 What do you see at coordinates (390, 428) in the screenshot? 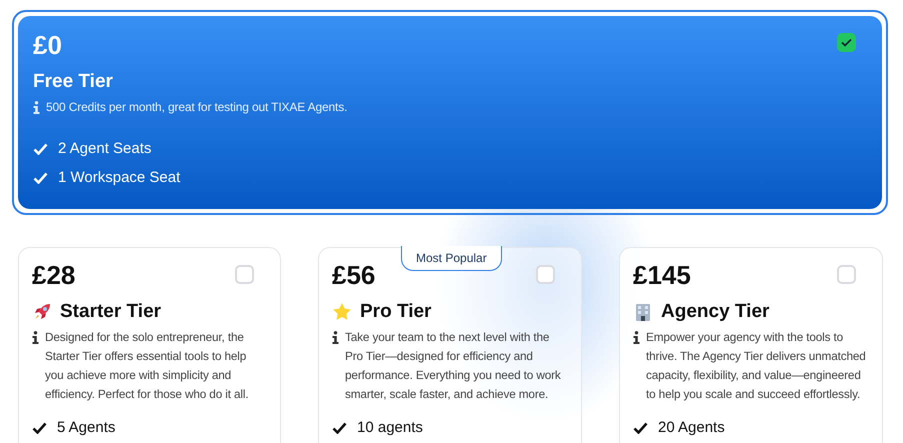
I see `feature-text: 10 agents` at bounding box center [390, 428].